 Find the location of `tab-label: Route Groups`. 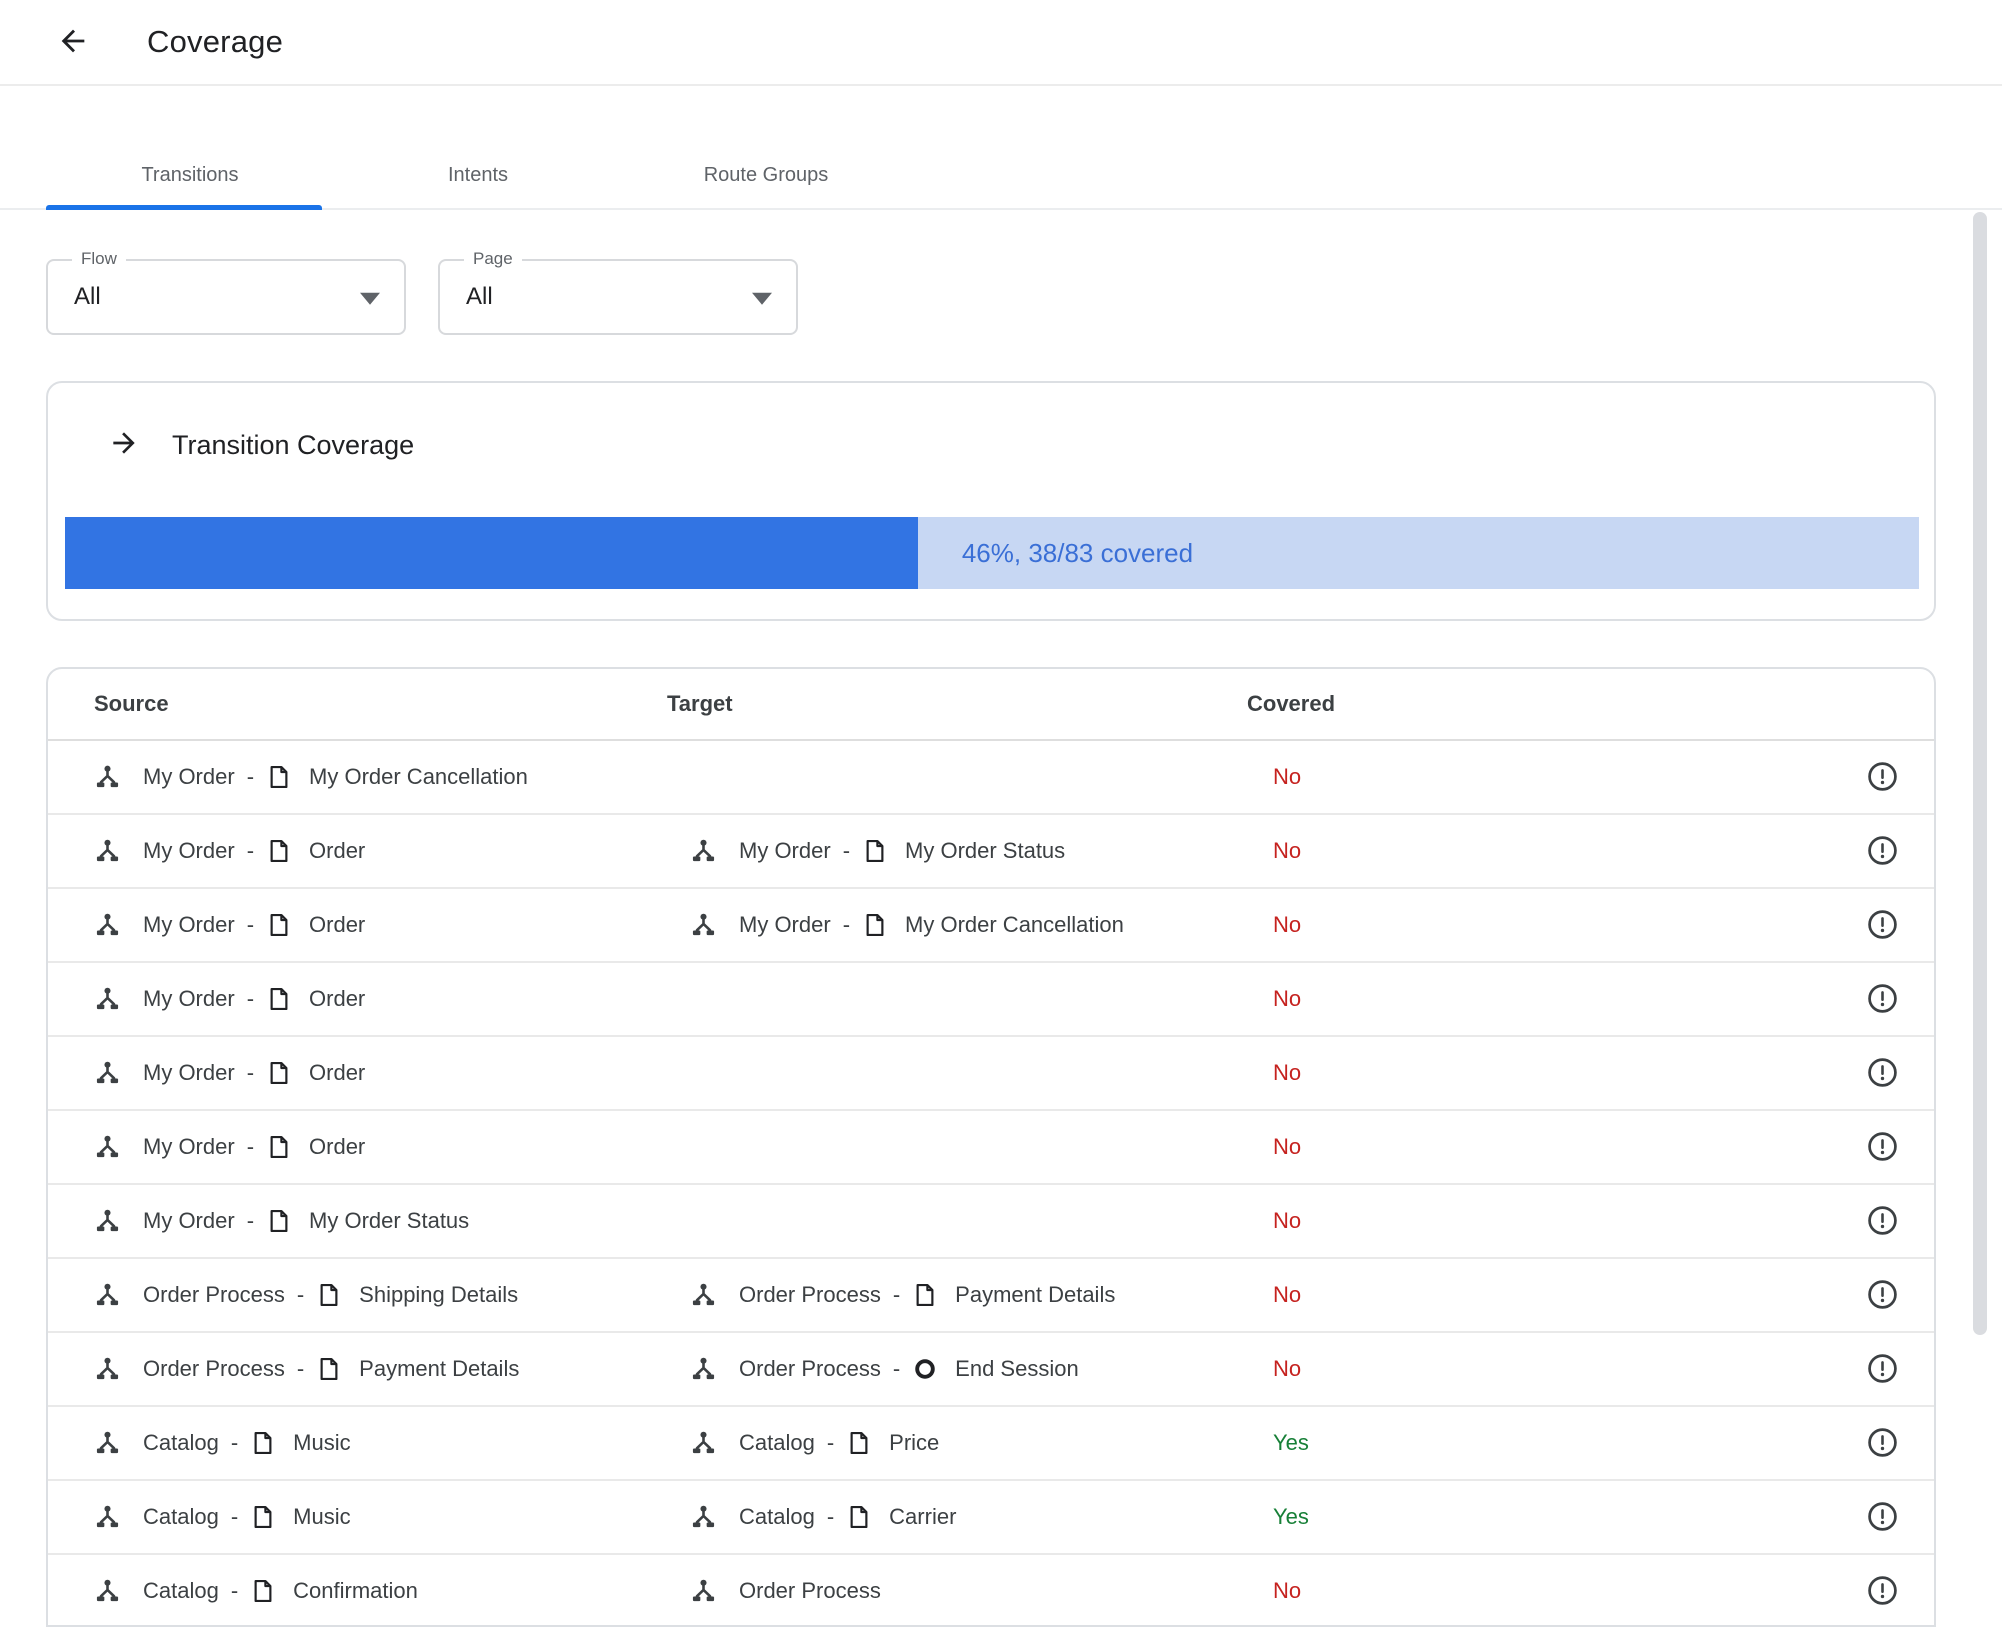

tab-label: Route Groups is located at coordinates (766, 174).